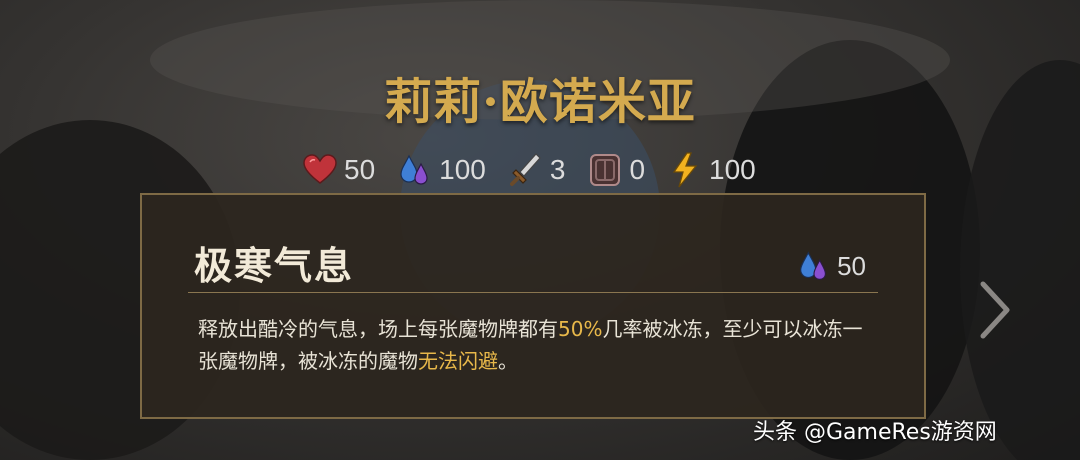 The width and height of the screenshot is (1080, 460). I want to click on stat-attack: 3, so click(536, 170).